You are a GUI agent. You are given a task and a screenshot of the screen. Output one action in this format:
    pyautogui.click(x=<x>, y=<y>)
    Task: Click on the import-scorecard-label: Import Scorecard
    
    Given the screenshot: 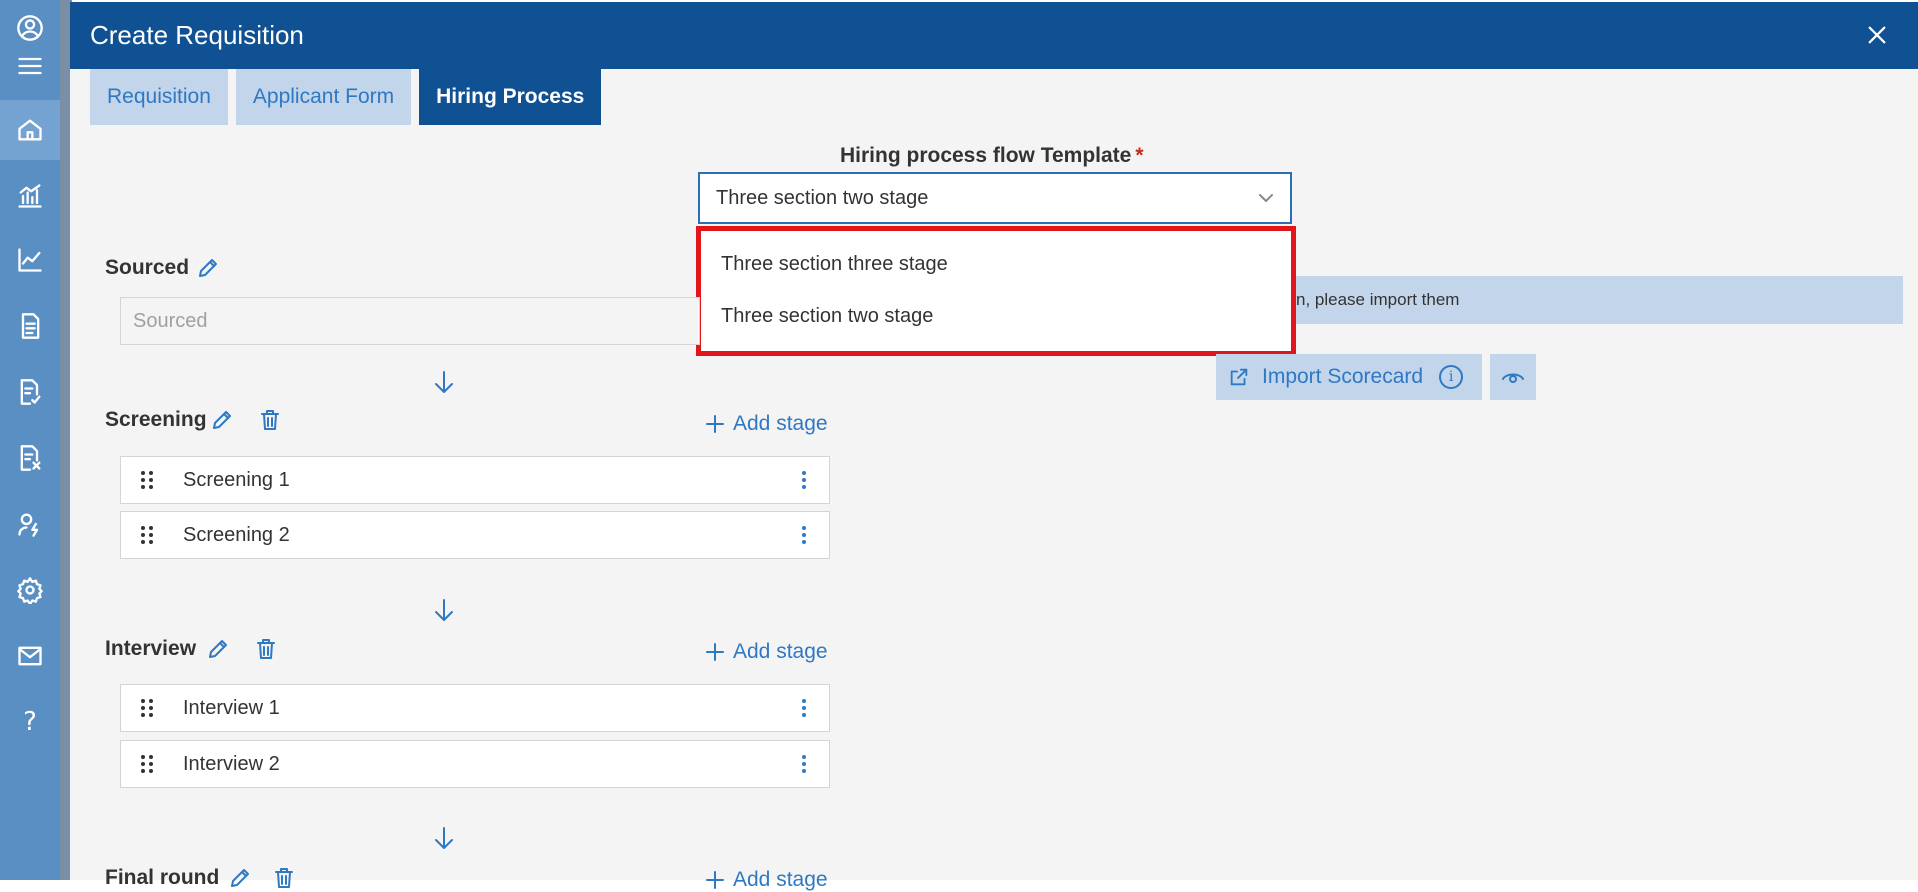 What is the action you would take?
    pyautogui.click(x=1343, y=376)
    